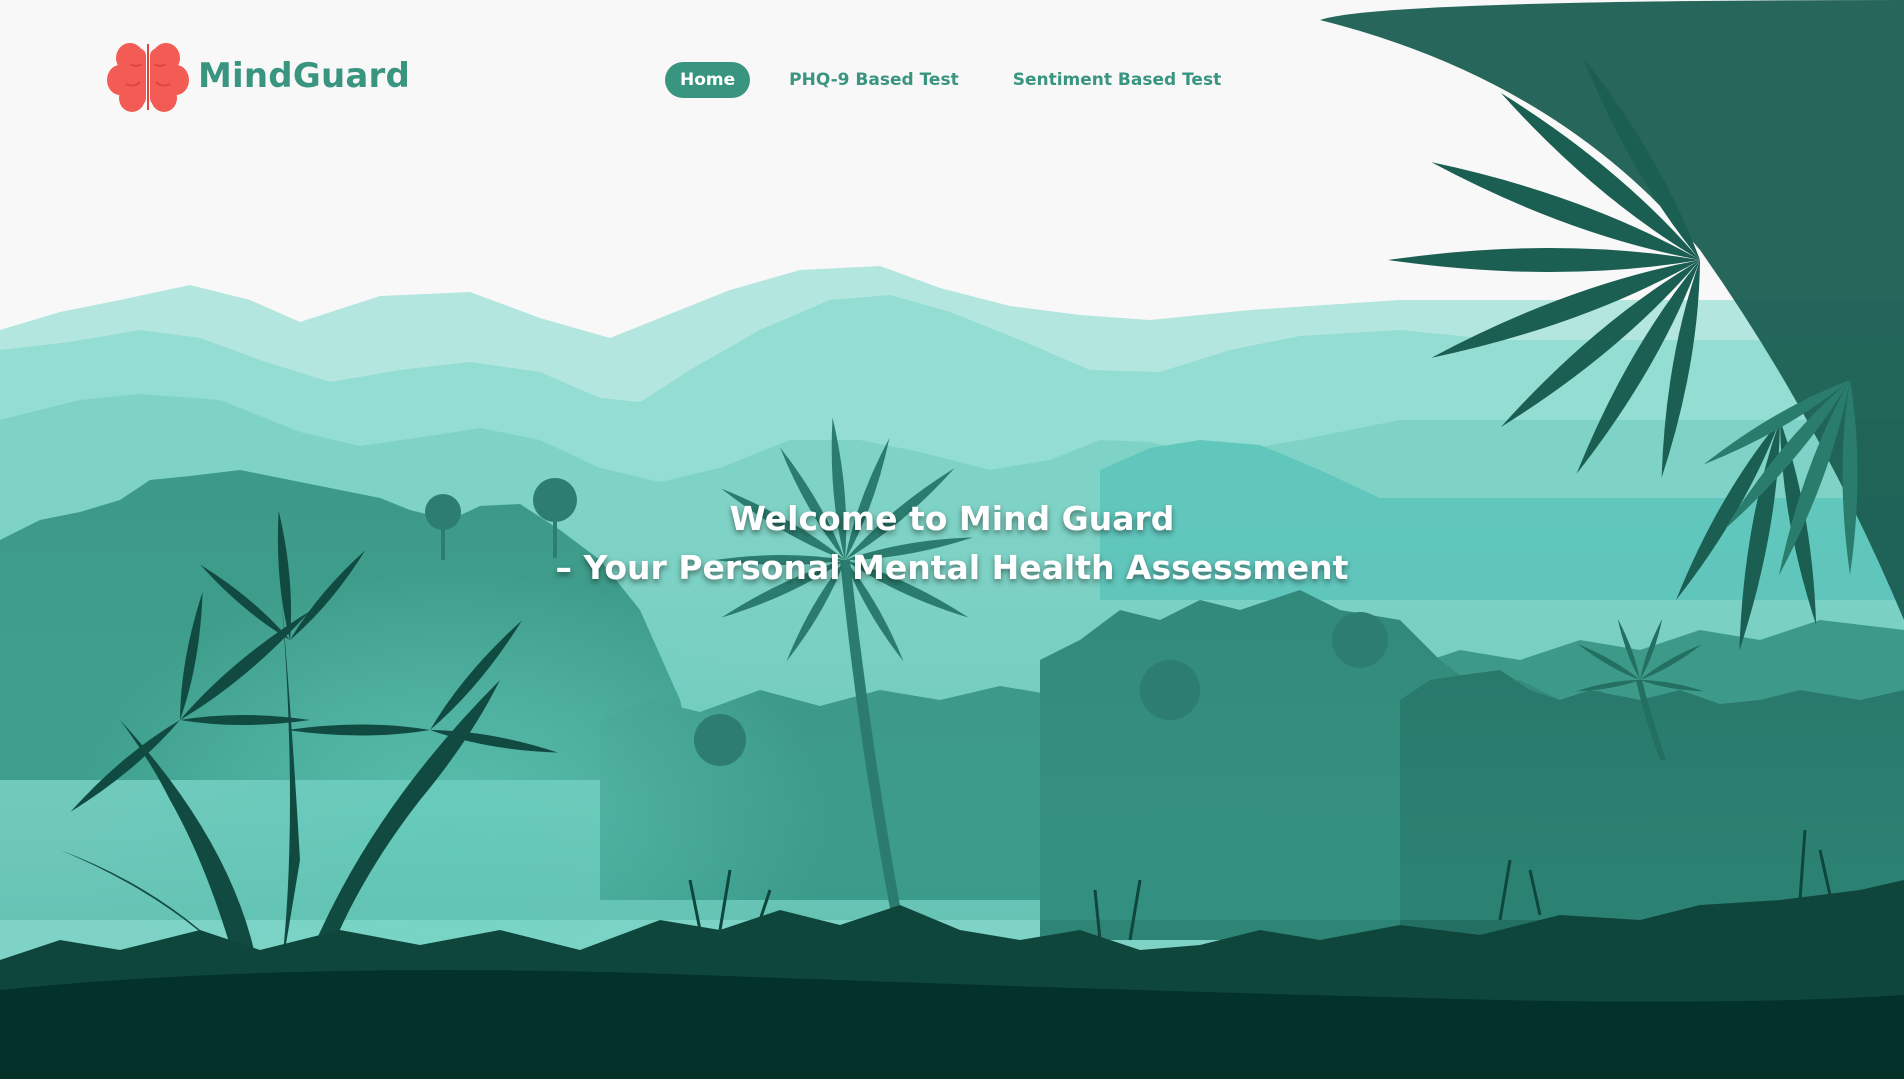  What do you see at coordinates (708, 80) in the screenshot?
I see `nav-home: Home` at bounding box center [708, 80].